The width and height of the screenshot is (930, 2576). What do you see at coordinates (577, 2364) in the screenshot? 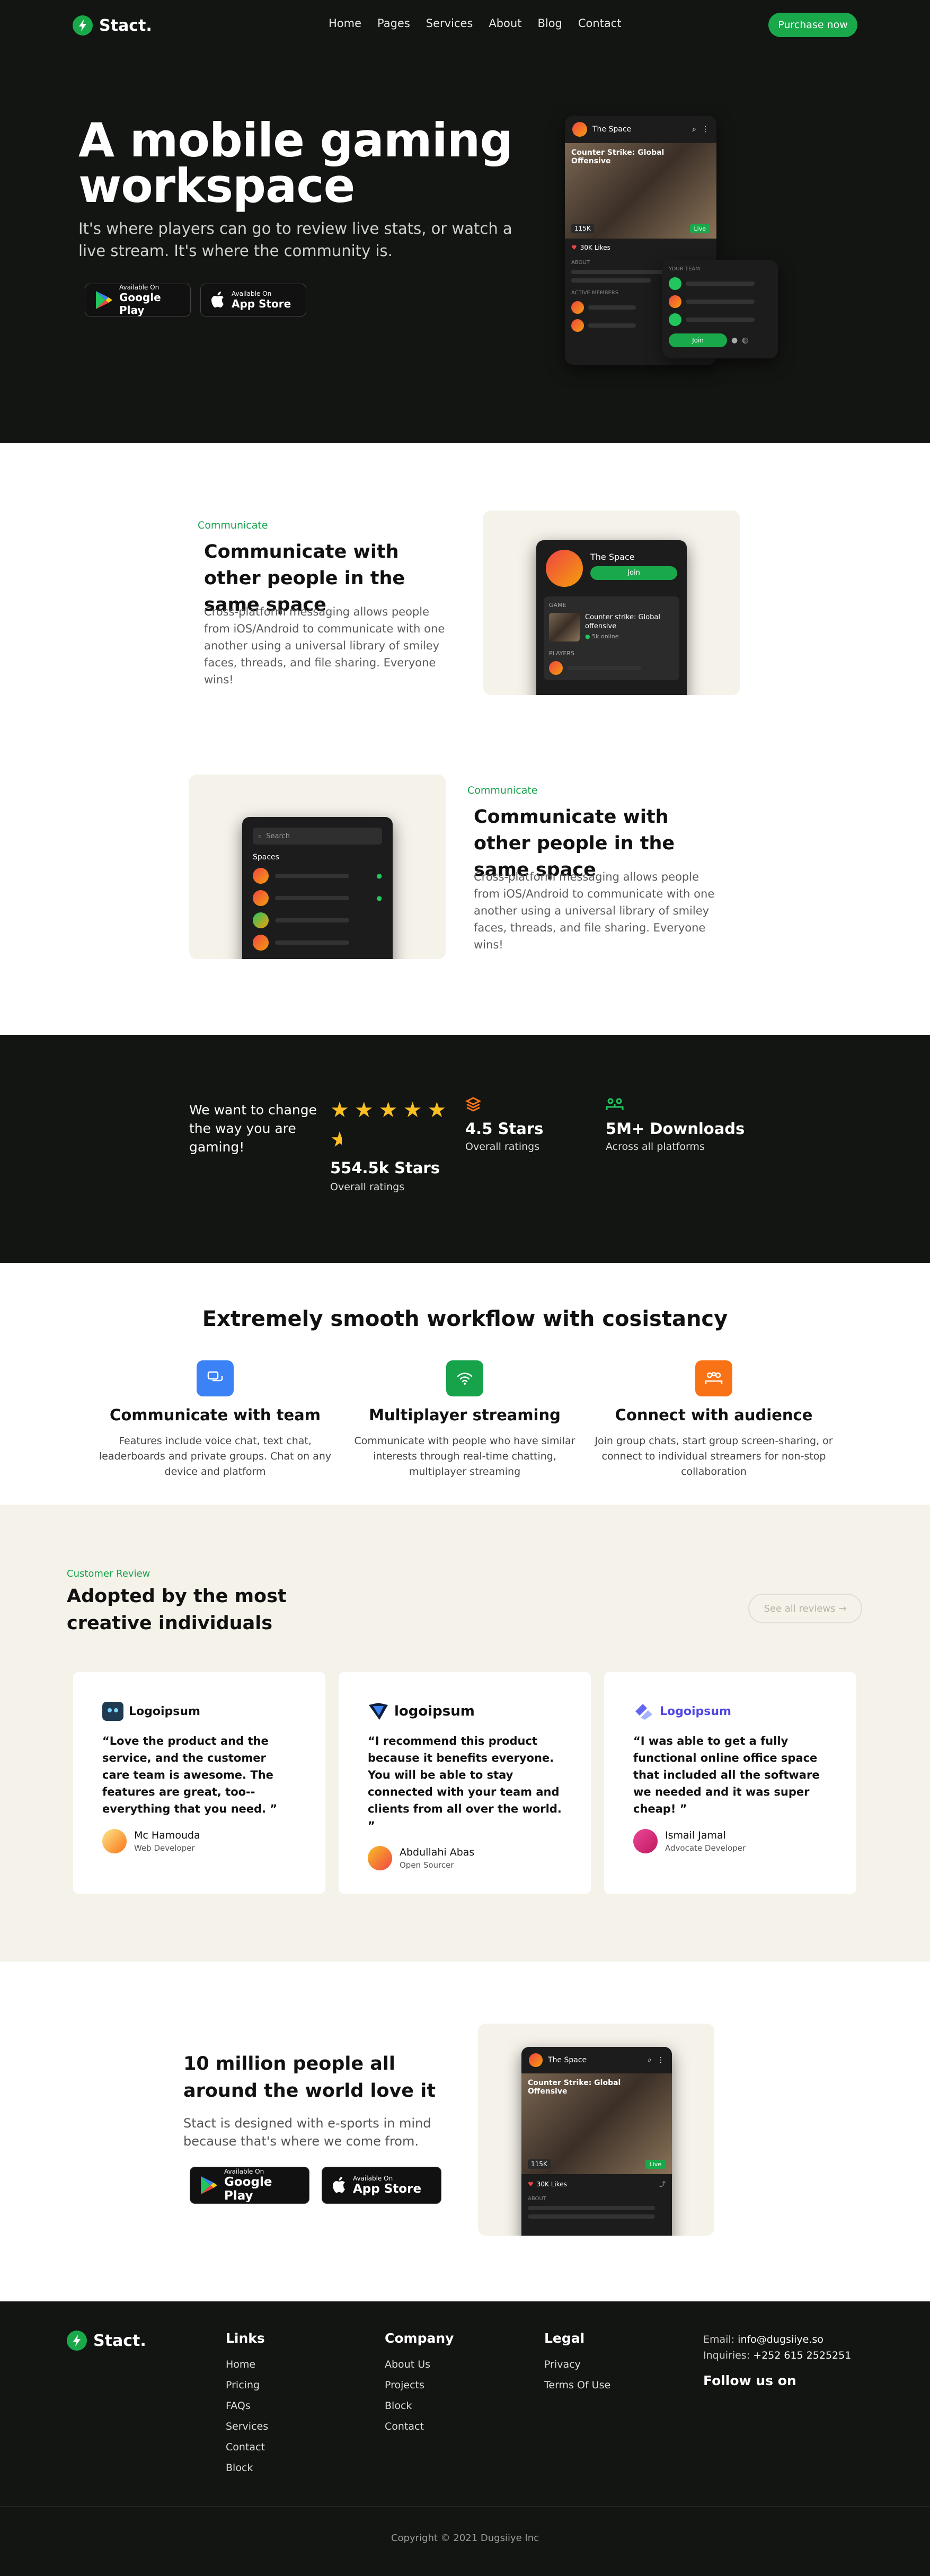
I see `footer-link: Privacy` at bounding box center [577, 2364].